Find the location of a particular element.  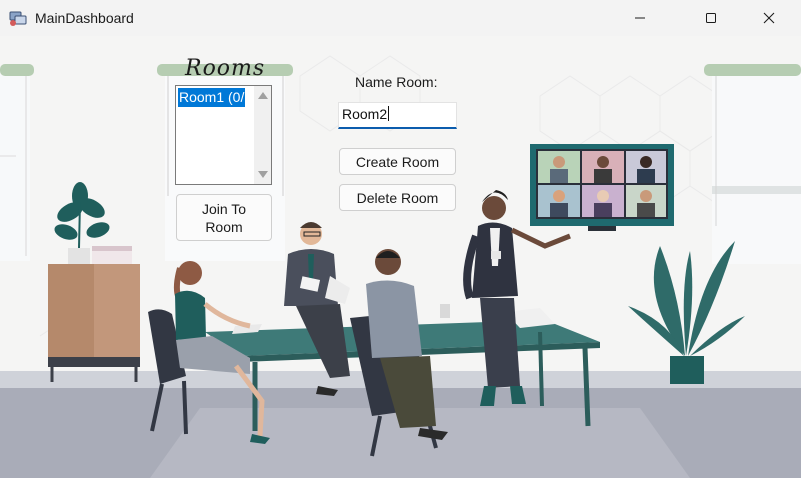

title-bar: MainDashboard is located at coordinates (400, 18).